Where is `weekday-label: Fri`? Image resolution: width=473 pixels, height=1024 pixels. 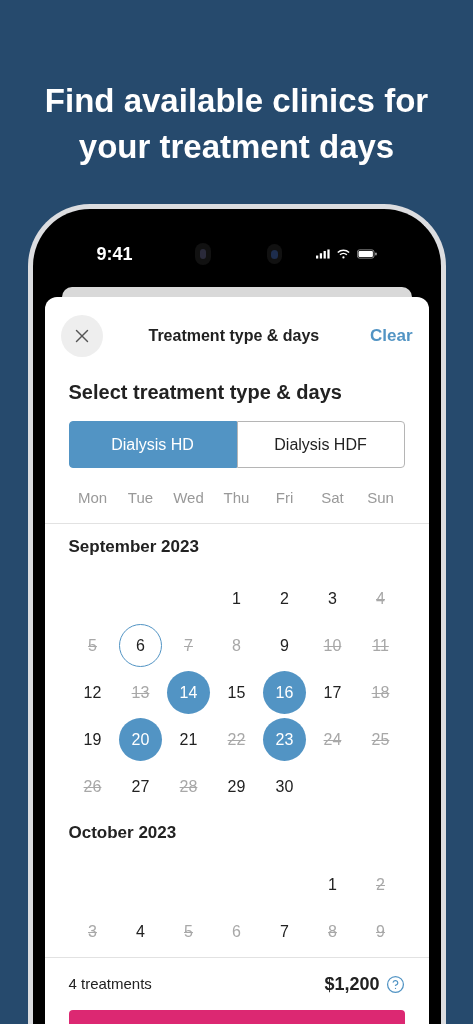
weekday-label: Fri is located at coordinates (284, 498).